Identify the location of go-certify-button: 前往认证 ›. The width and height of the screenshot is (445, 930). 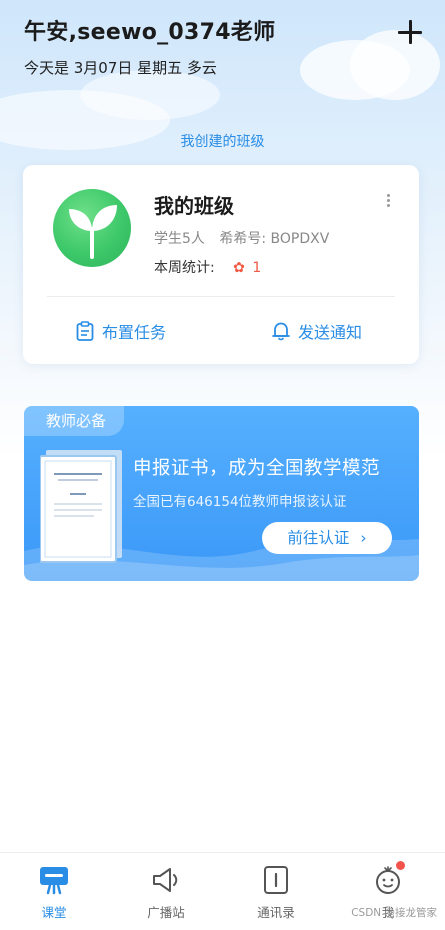
(327, 538).